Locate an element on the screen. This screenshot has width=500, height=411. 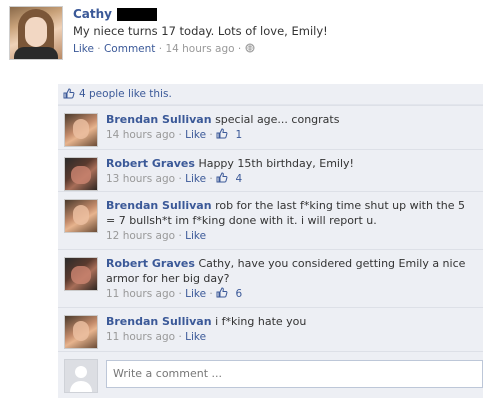
comment-meta: 11 hours ago · Like is located at coordinates (156, 337).